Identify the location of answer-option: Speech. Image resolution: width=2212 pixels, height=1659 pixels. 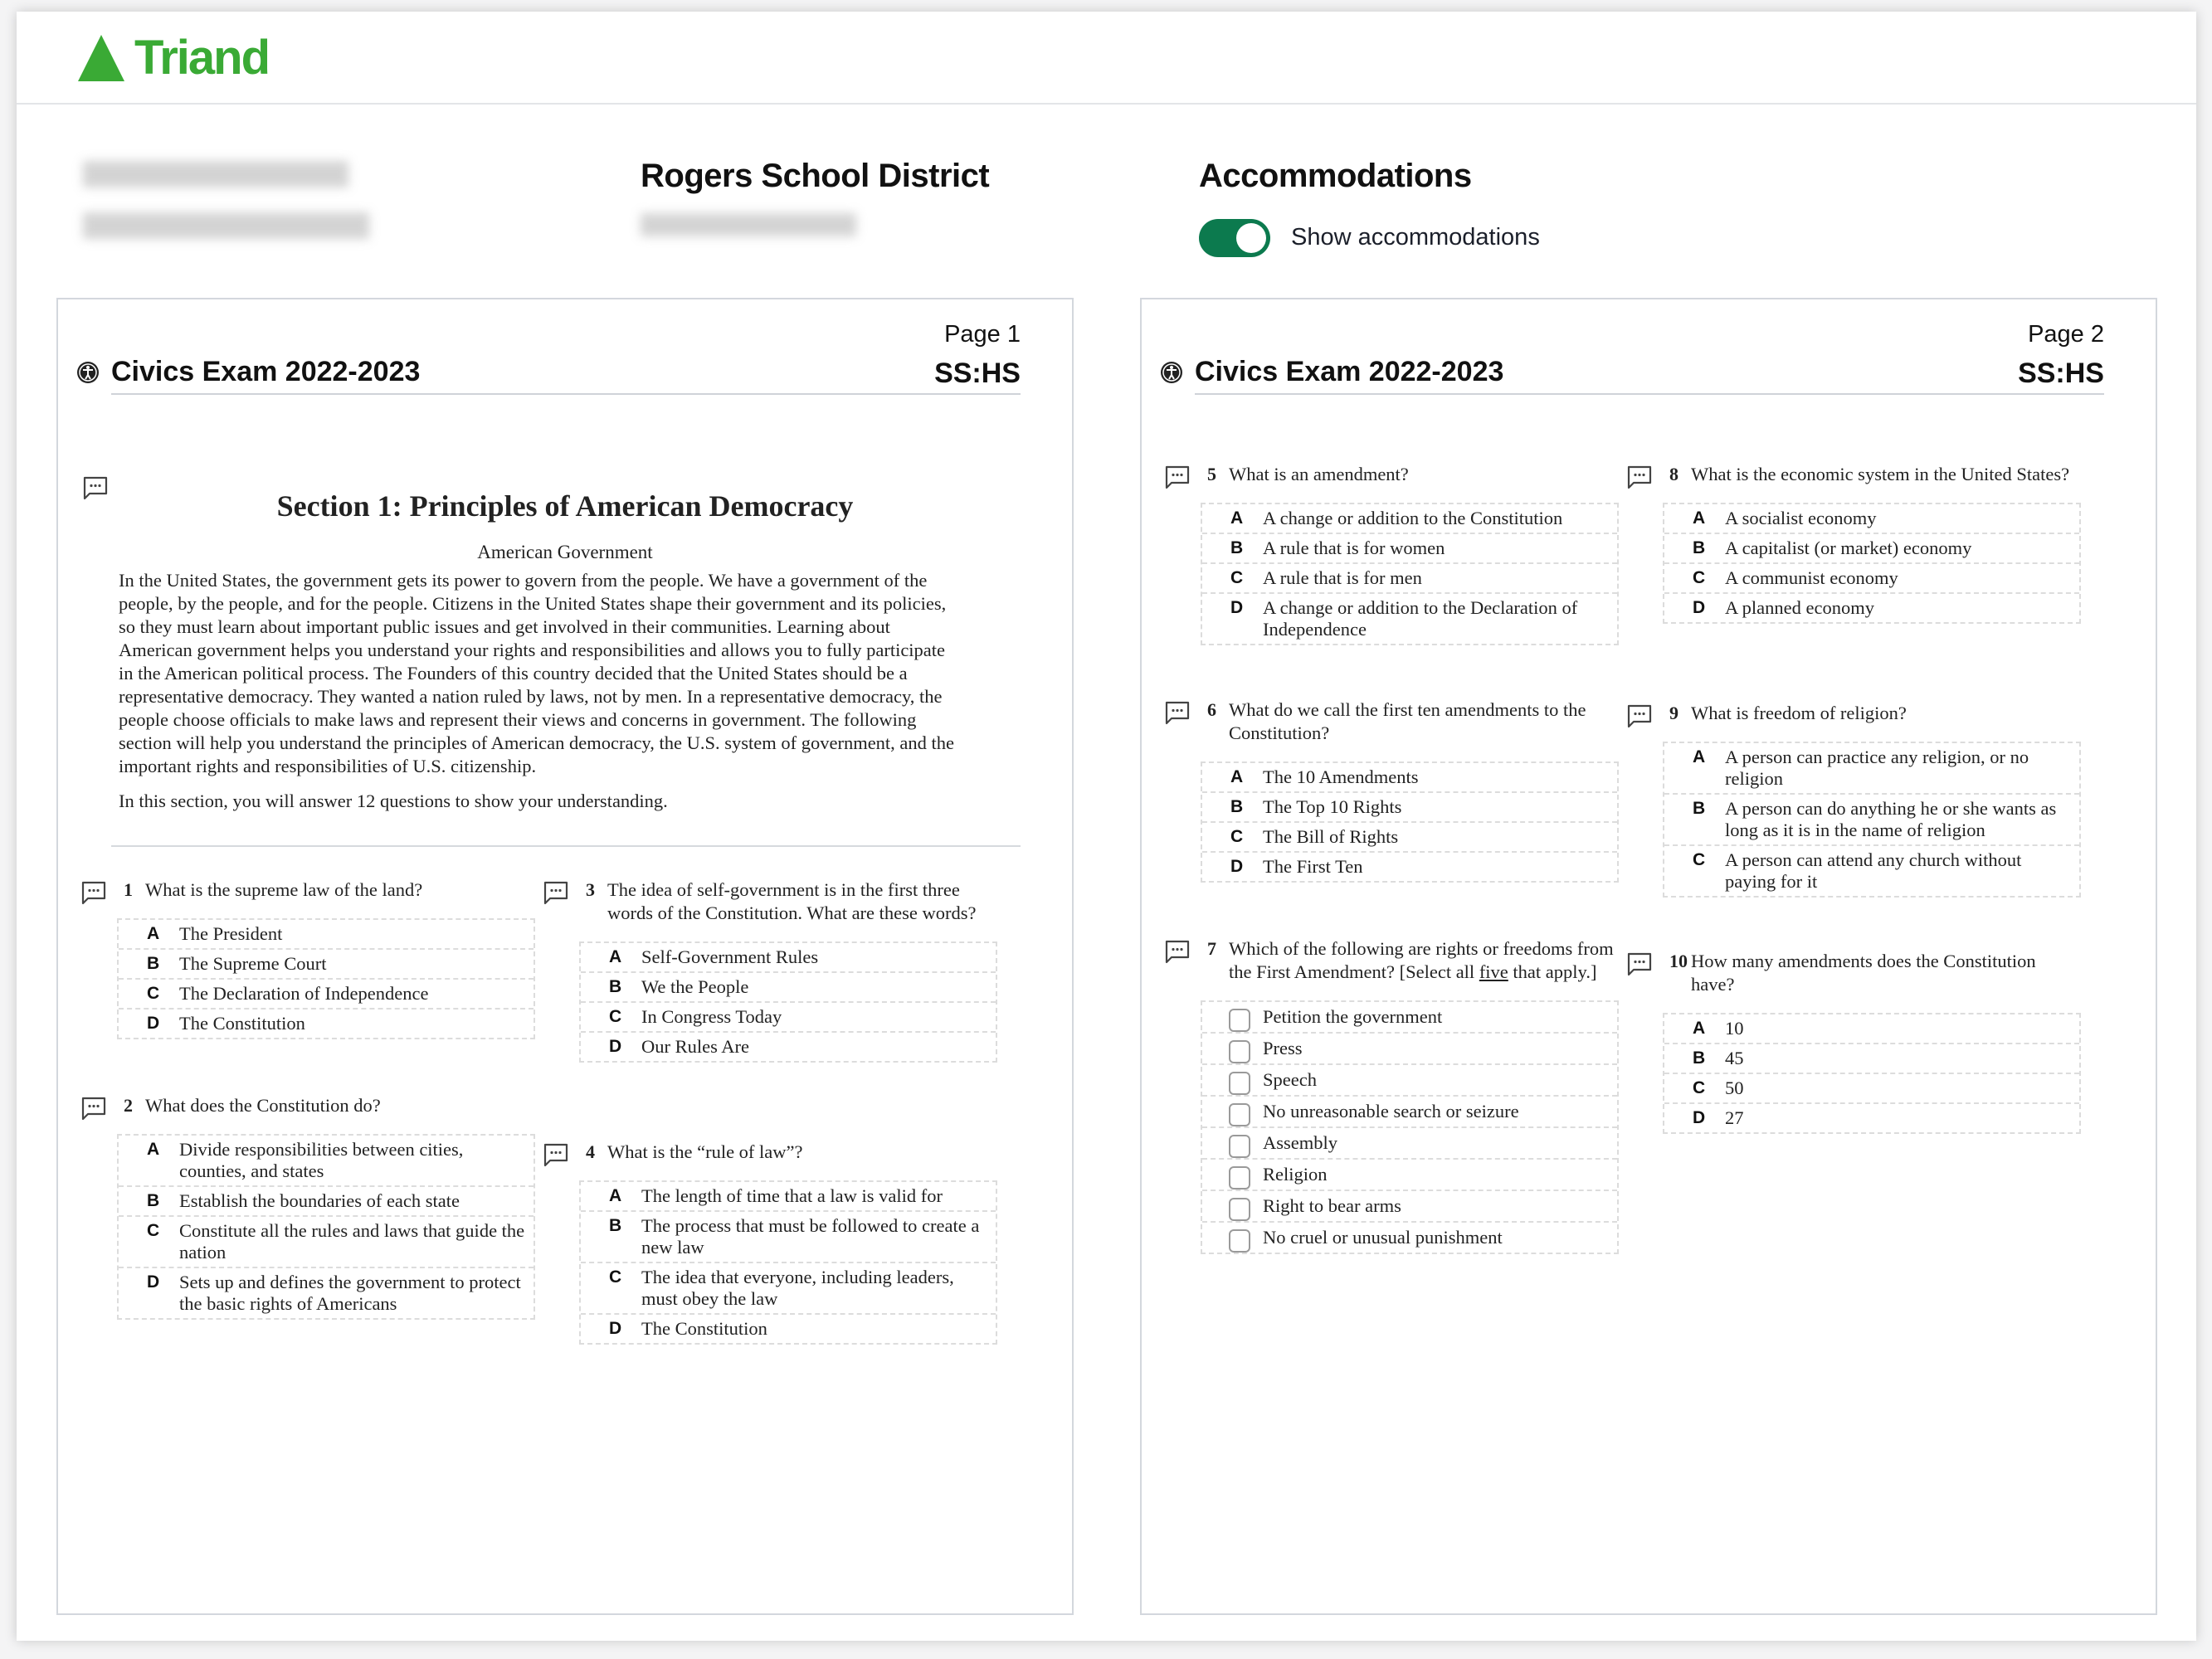
(1409, 1079).